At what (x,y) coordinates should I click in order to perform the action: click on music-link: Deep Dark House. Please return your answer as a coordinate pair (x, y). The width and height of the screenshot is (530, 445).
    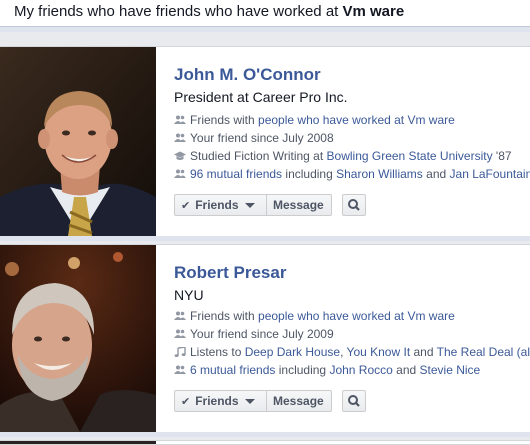
    Looking at the image, I should click on (292, 352).